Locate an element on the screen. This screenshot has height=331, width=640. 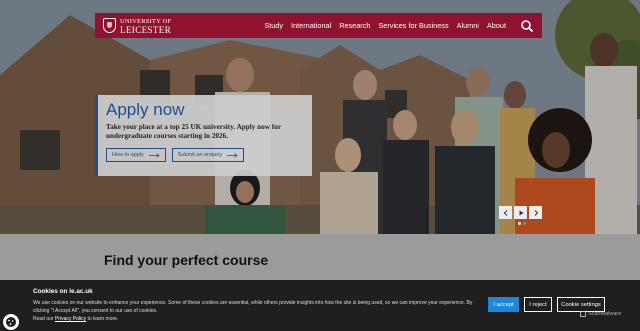
chevron-left-icon is located at coordinates (505, 212).